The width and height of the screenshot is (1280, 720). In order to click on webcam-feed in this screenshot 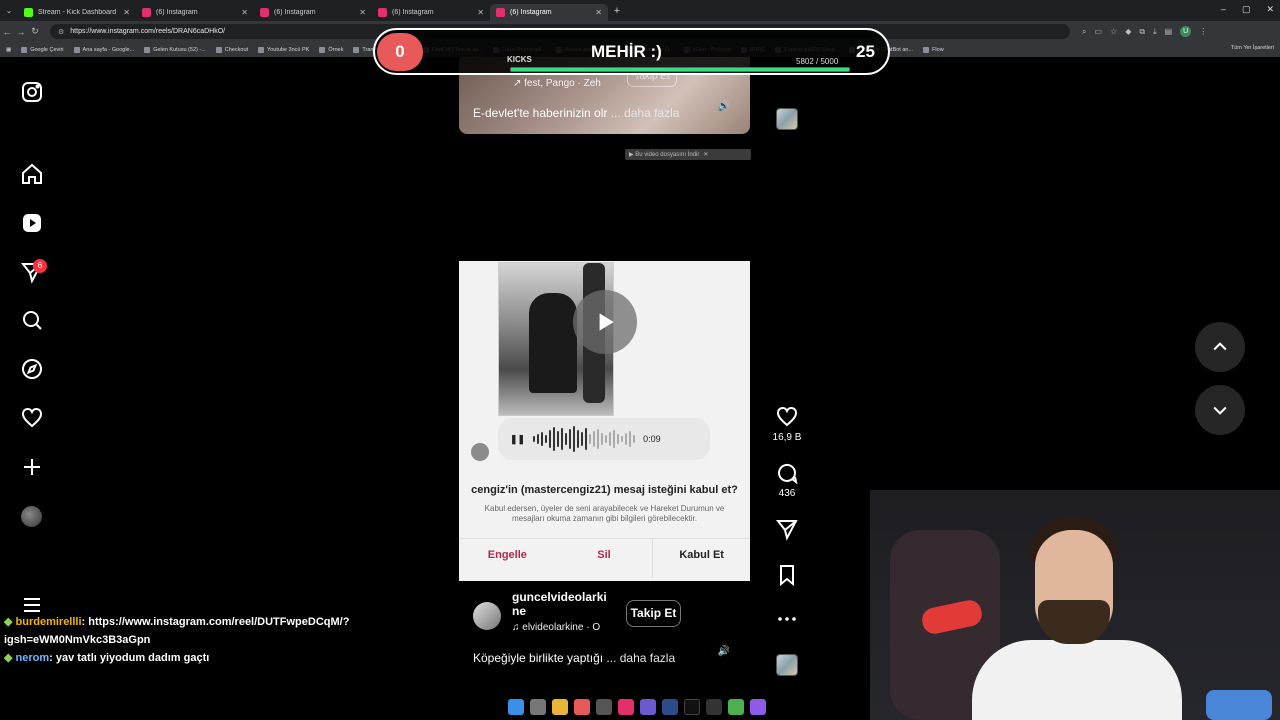, I will do `click(1075, 605)`.